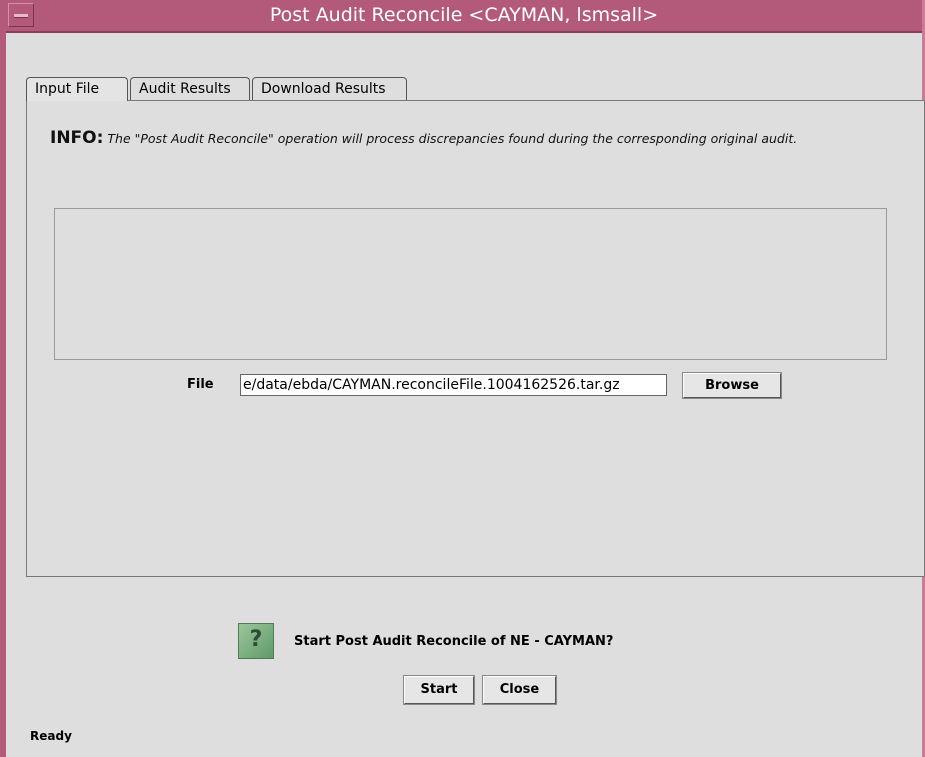  I want to click on file-path-input, so click(453, 385).